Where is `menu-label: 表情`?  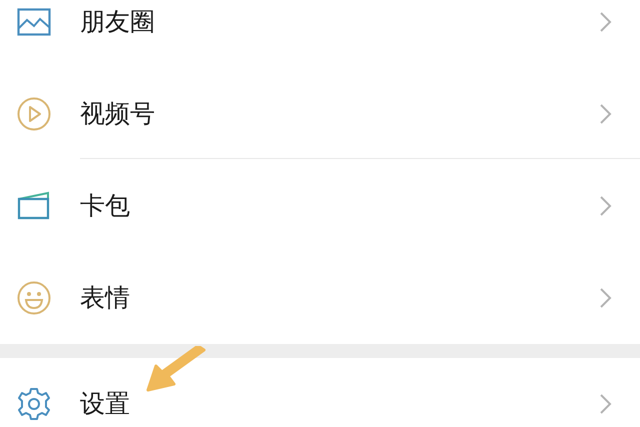 menu-label: 表情 is located at coordinates (105, 298).